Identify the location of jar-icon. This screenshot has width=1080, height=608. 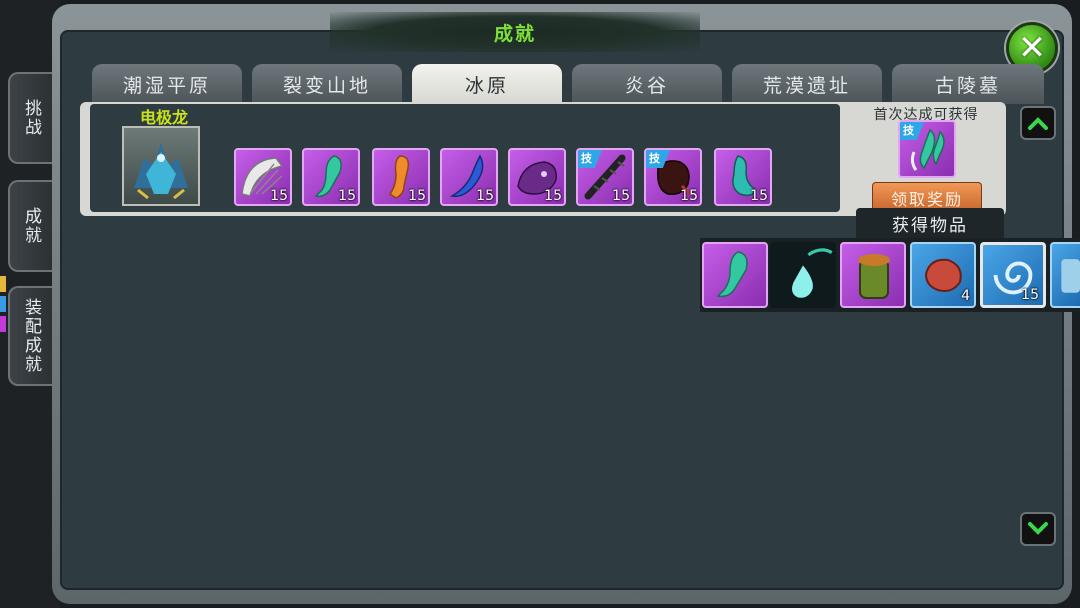
(874, 276).